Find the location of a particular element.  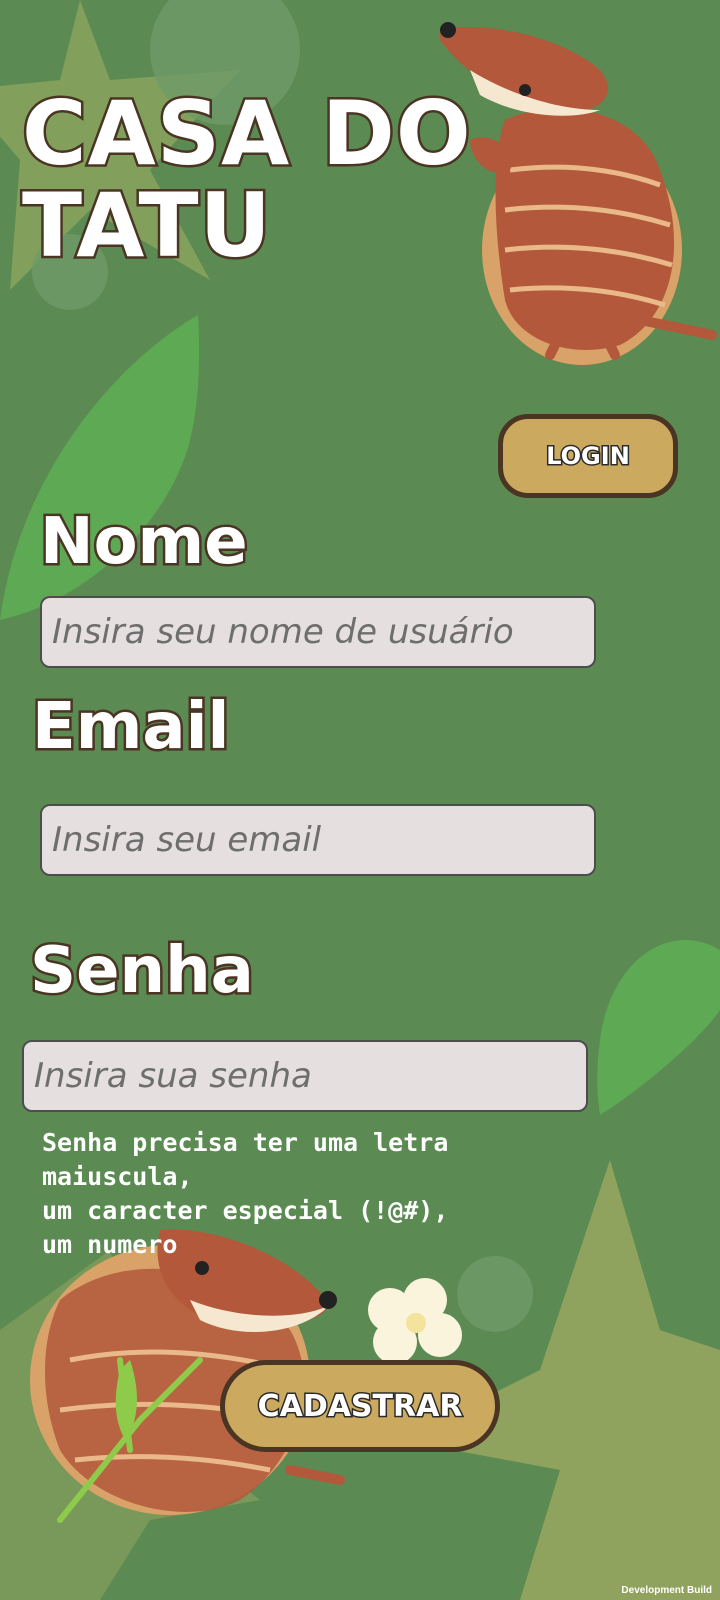

login-button-label: LOGIN is located at coordinates (588, 456).